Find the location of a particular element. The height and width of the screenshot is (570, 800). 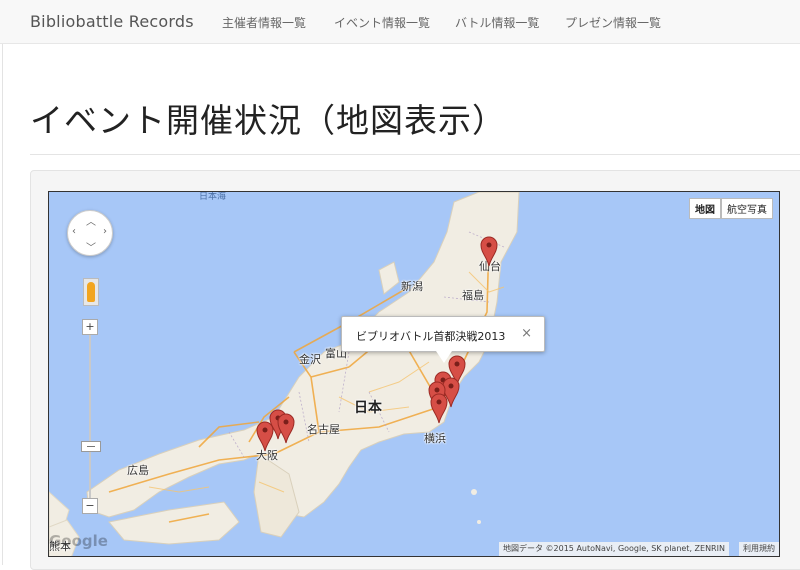

map-type-map-button: 地図 is located at coordinates (705, 208).